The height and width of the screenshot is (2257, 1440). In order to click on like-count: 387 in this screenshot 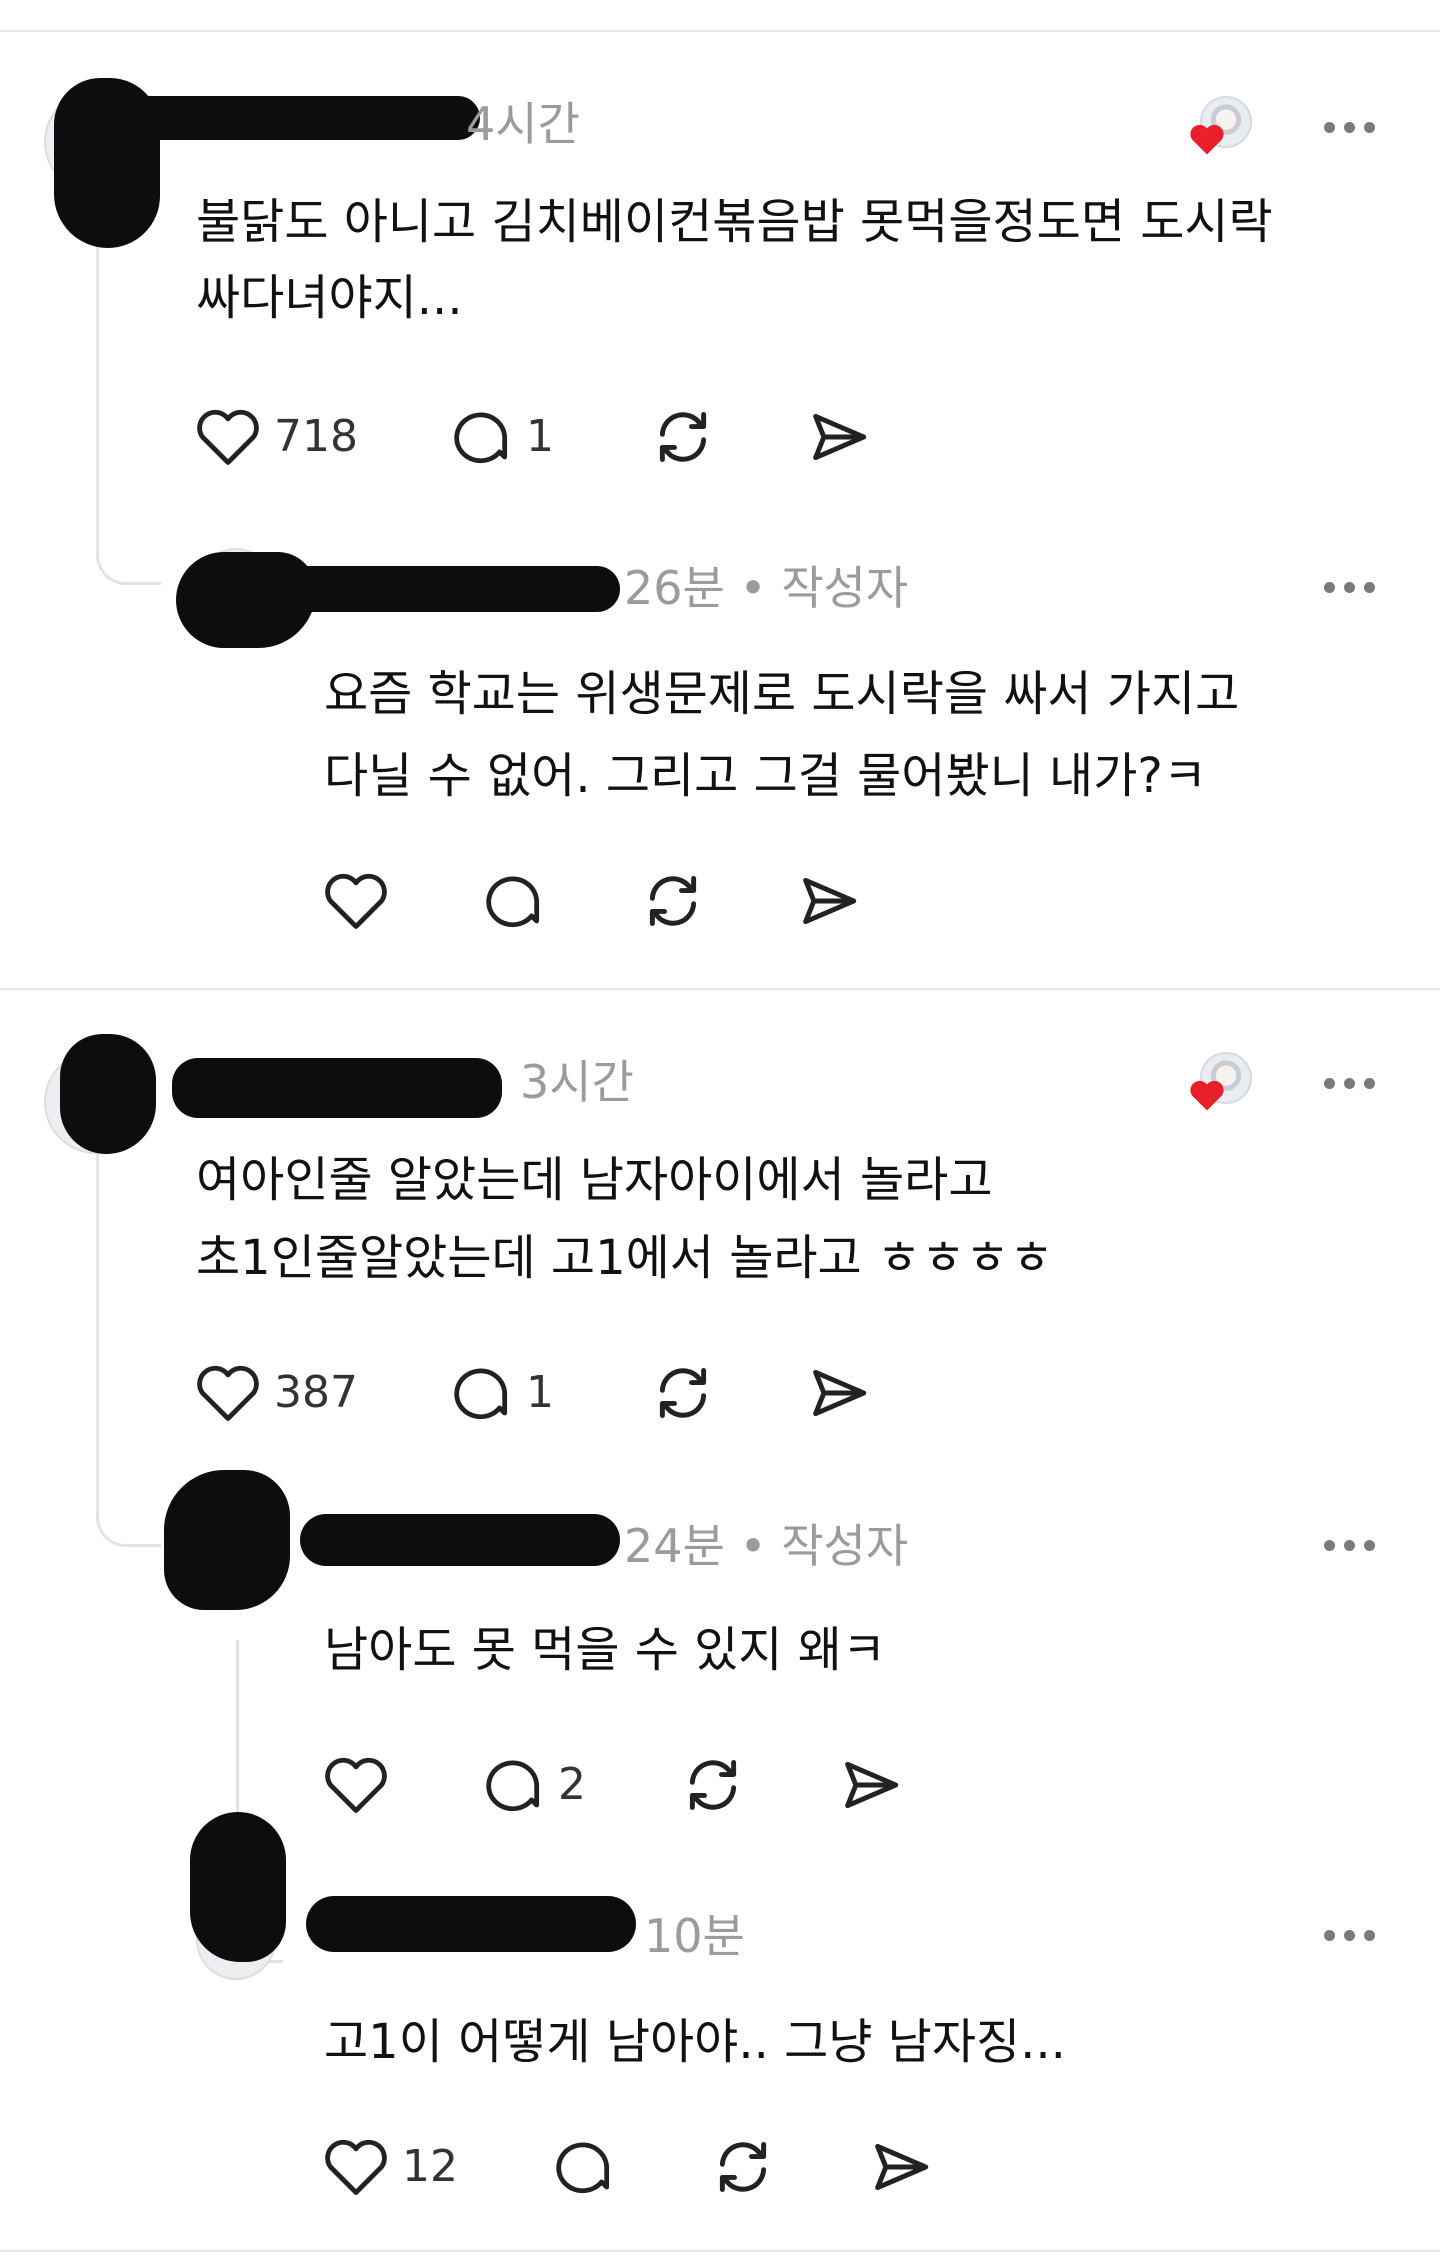, I will do `click(316, 1392)`.